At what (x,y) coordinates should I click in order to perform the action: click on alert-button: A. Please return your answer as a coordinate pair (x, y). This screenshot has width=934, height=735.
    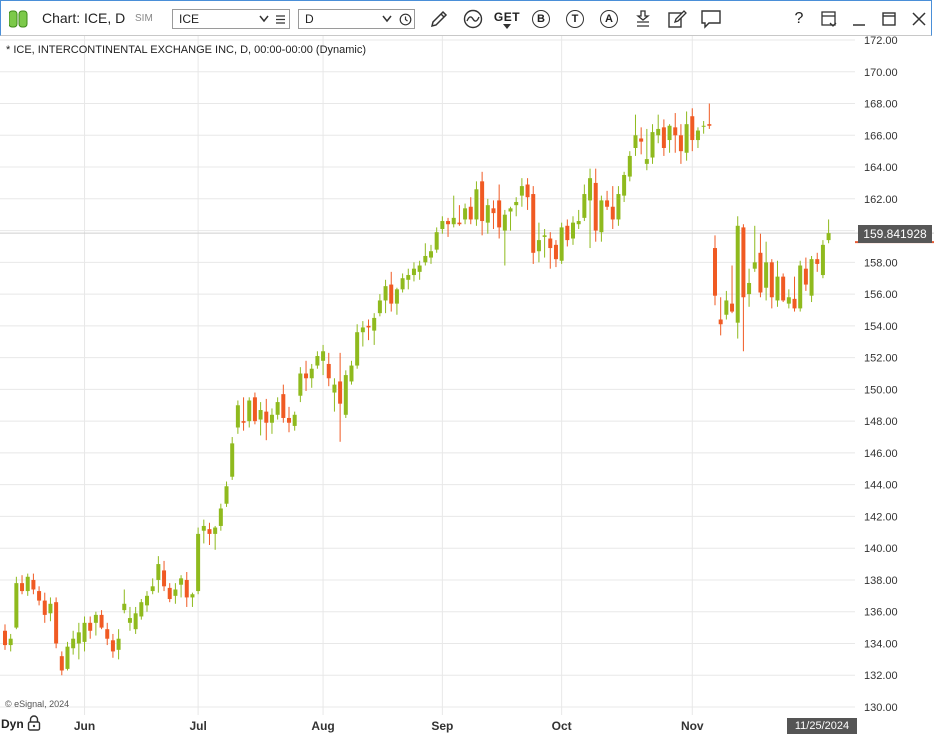
    Looking at the image, I should click on (609, 19).